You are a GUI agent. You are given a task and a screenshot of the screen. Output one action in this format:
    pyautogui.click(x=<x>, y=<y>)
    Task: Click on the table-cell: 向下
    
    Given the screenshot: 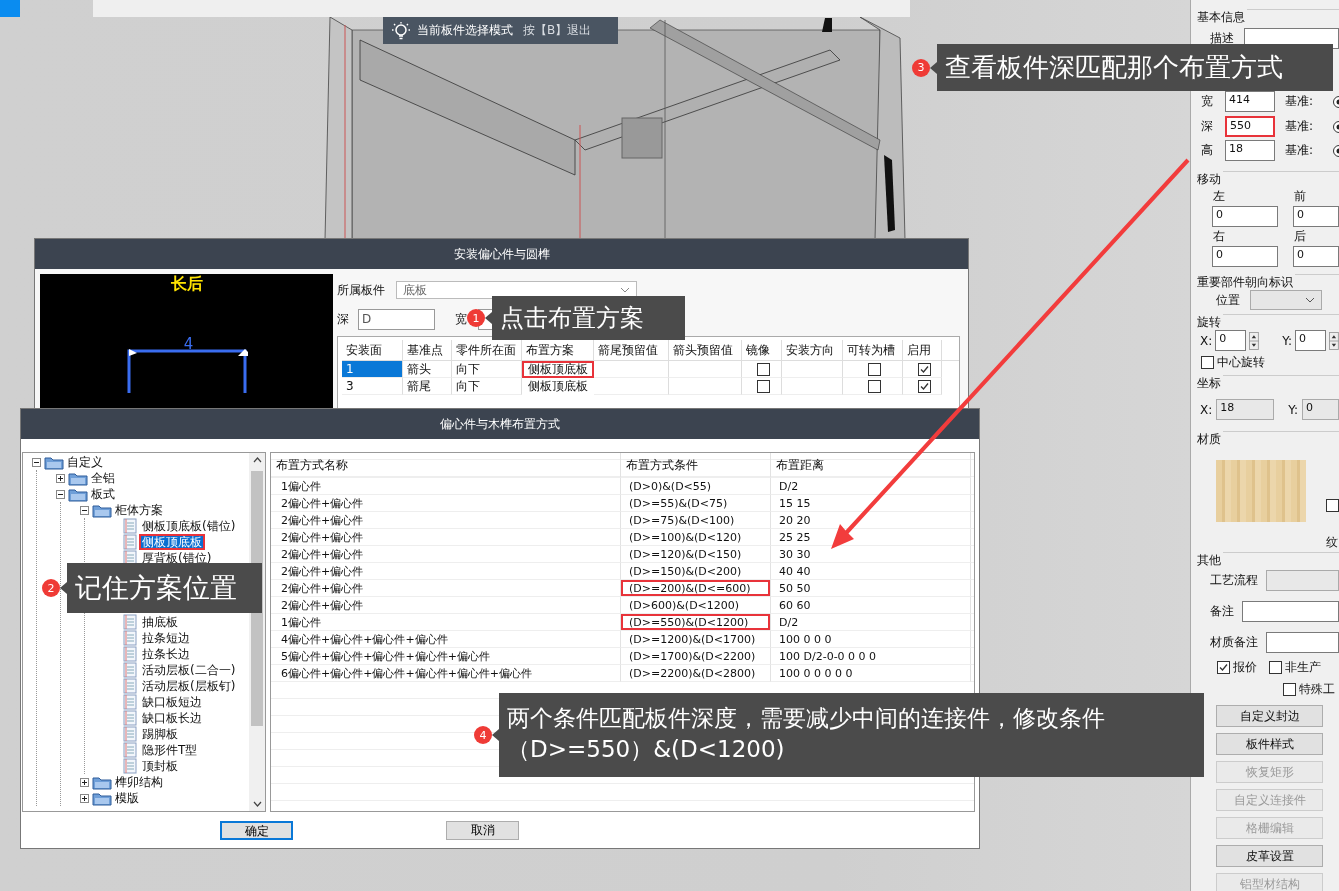 What is the action you would take?
    pyautogui.click(x=487, y=369)
    